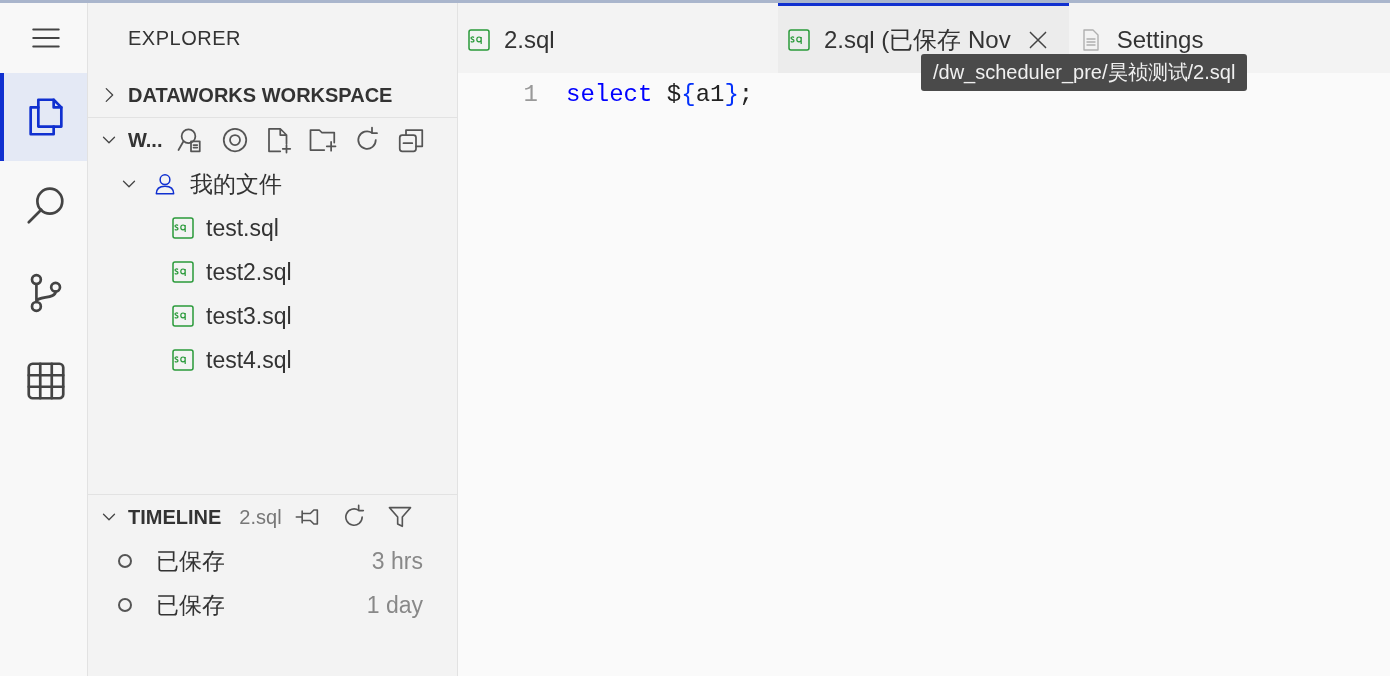 This screenshot has height=676, width=1390. What do you see at coordinates (395, 605) in the screenshot?
I see `timeline-time: 1 day` at bounding box center [395, 605].